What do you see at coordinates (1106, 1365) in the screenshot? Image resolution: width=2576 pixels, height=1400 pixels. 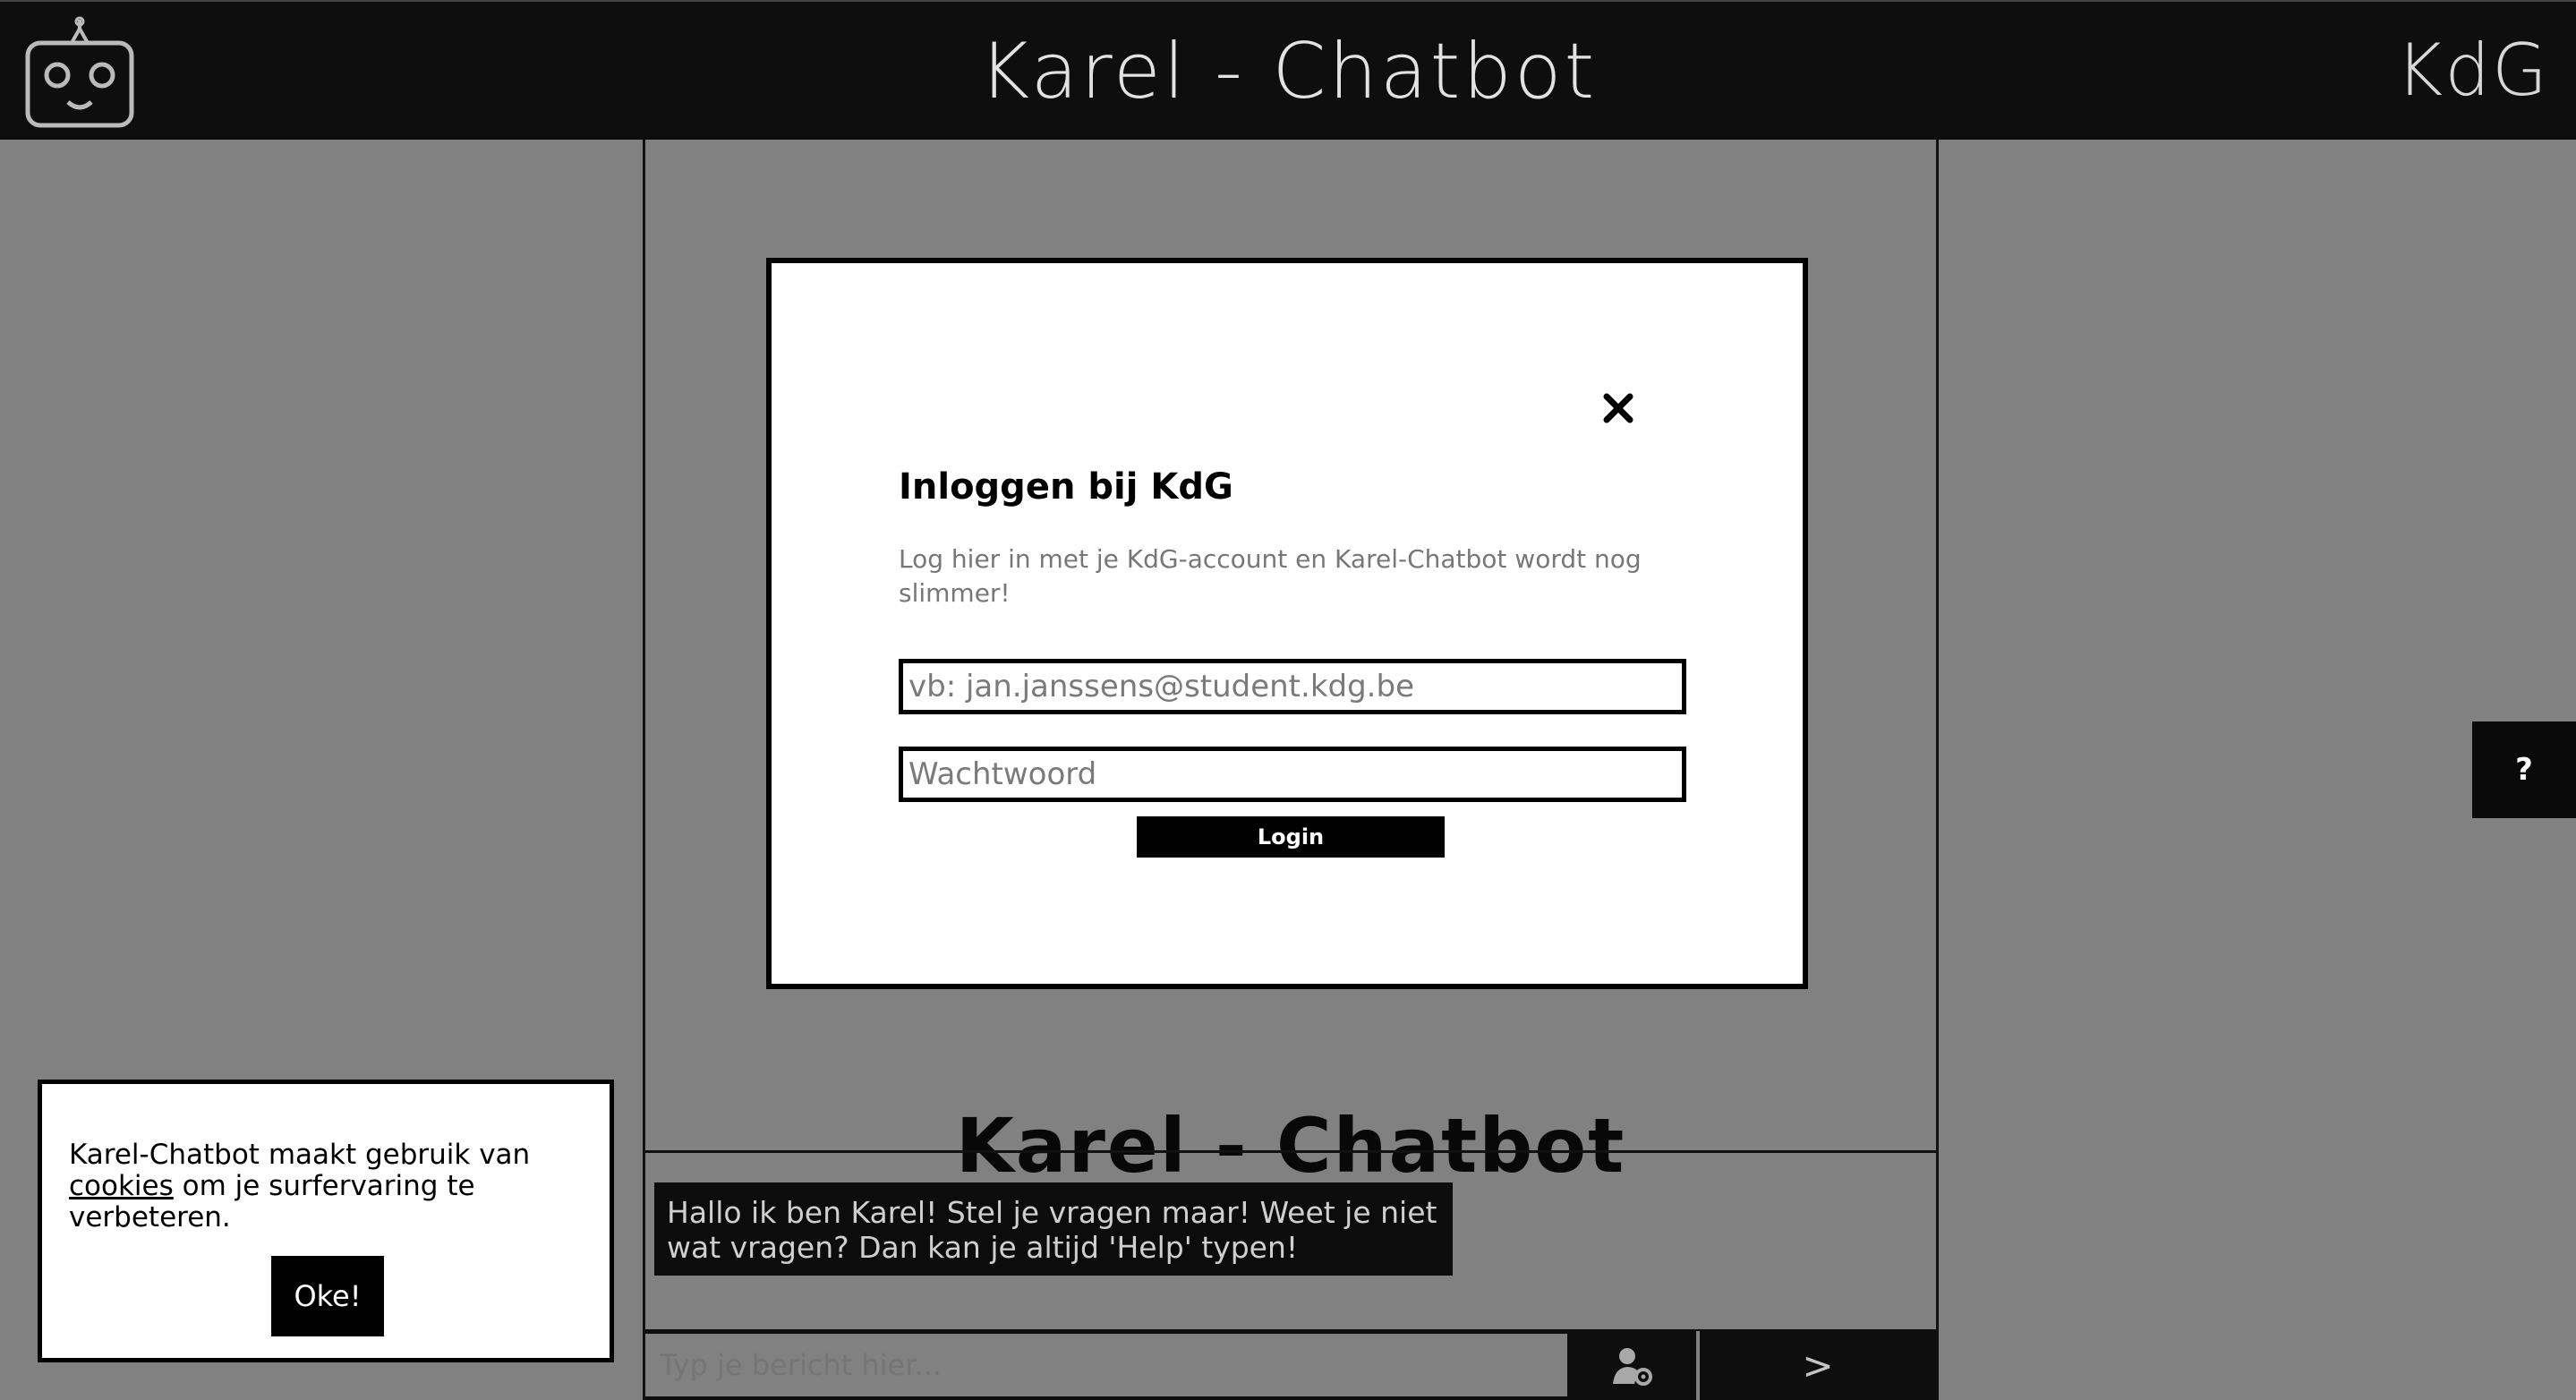 I see `message-input` at bounding box center [1106, 1365].